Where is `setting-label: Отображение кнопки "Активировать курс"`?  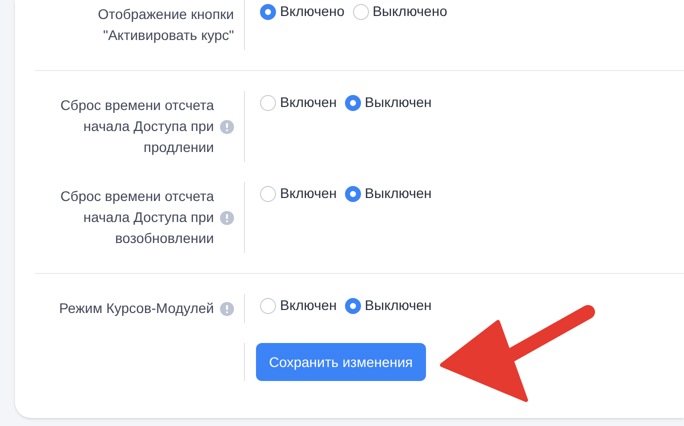 setting-label: Отображение кнопки "Активировать курс" is located at coordinates (165, 25).